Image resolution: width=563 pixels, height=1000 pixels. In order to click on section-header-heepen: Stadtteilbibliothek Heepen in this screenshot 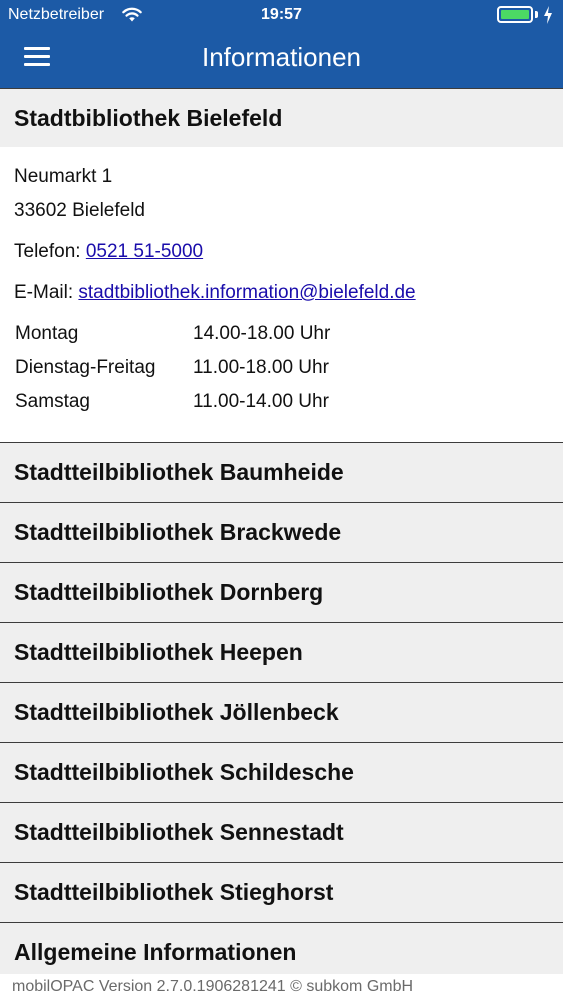, I will do `click(281, 652)`.